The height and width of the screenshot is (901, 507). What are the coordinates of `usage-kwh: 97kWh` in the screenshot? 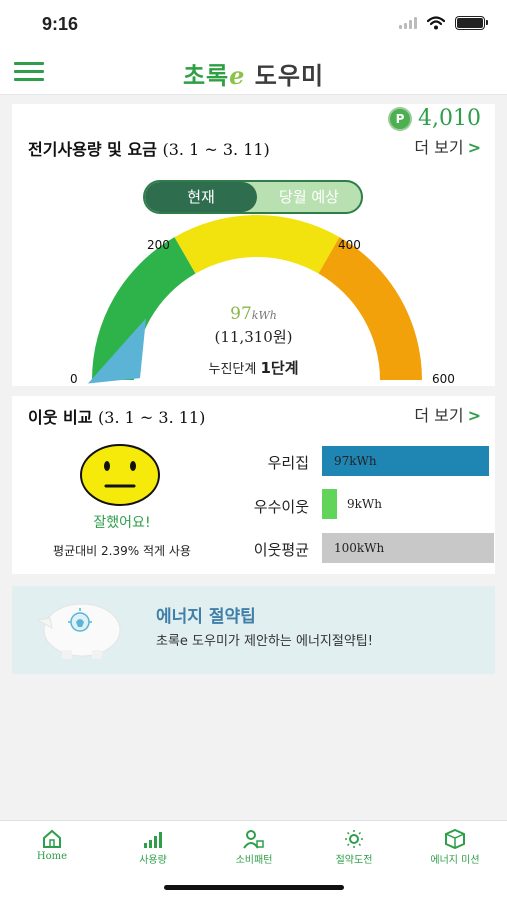 It's located at (253, 314).